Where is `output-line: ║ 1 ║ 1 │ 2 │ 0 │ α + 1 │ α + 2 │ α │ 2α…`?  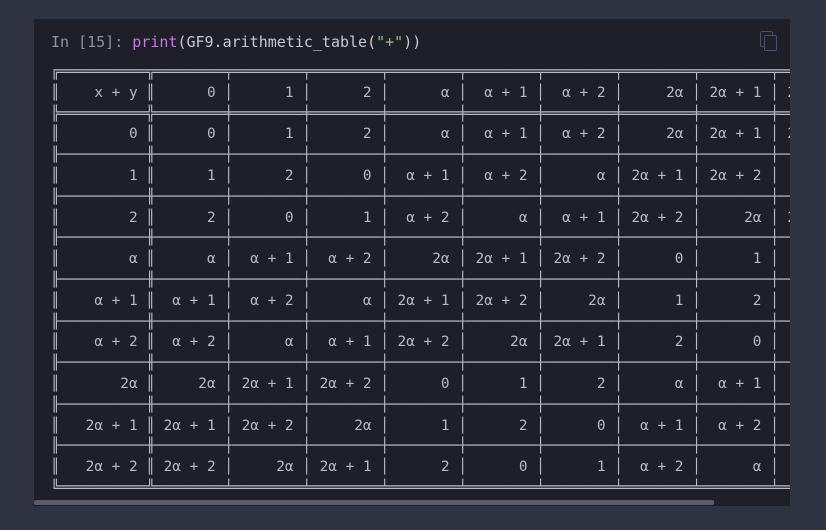
output-line: ║ 1 ║ 1 │ 2 │ 0 │ α + 1 │ α + 2 │ α │ 2α… is located at coordinates (420, 175).